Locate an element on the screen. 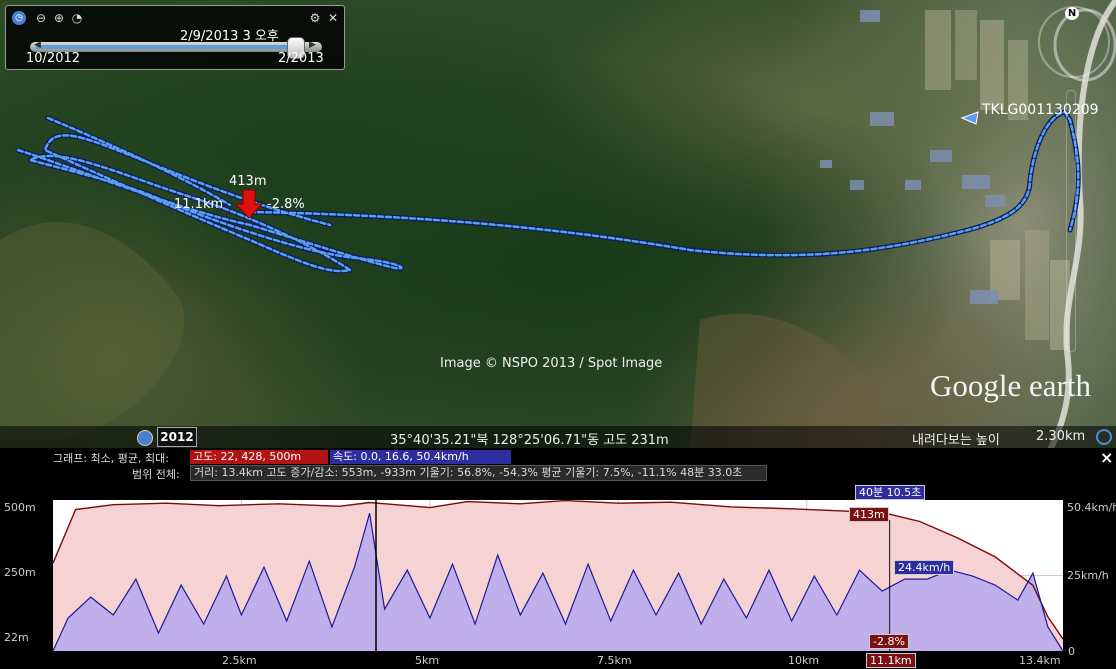 Image resolution: width=1116 pixels, height=669 pixels. cursor-slope-tag: -2.8% is located at coordinates (889, 641).